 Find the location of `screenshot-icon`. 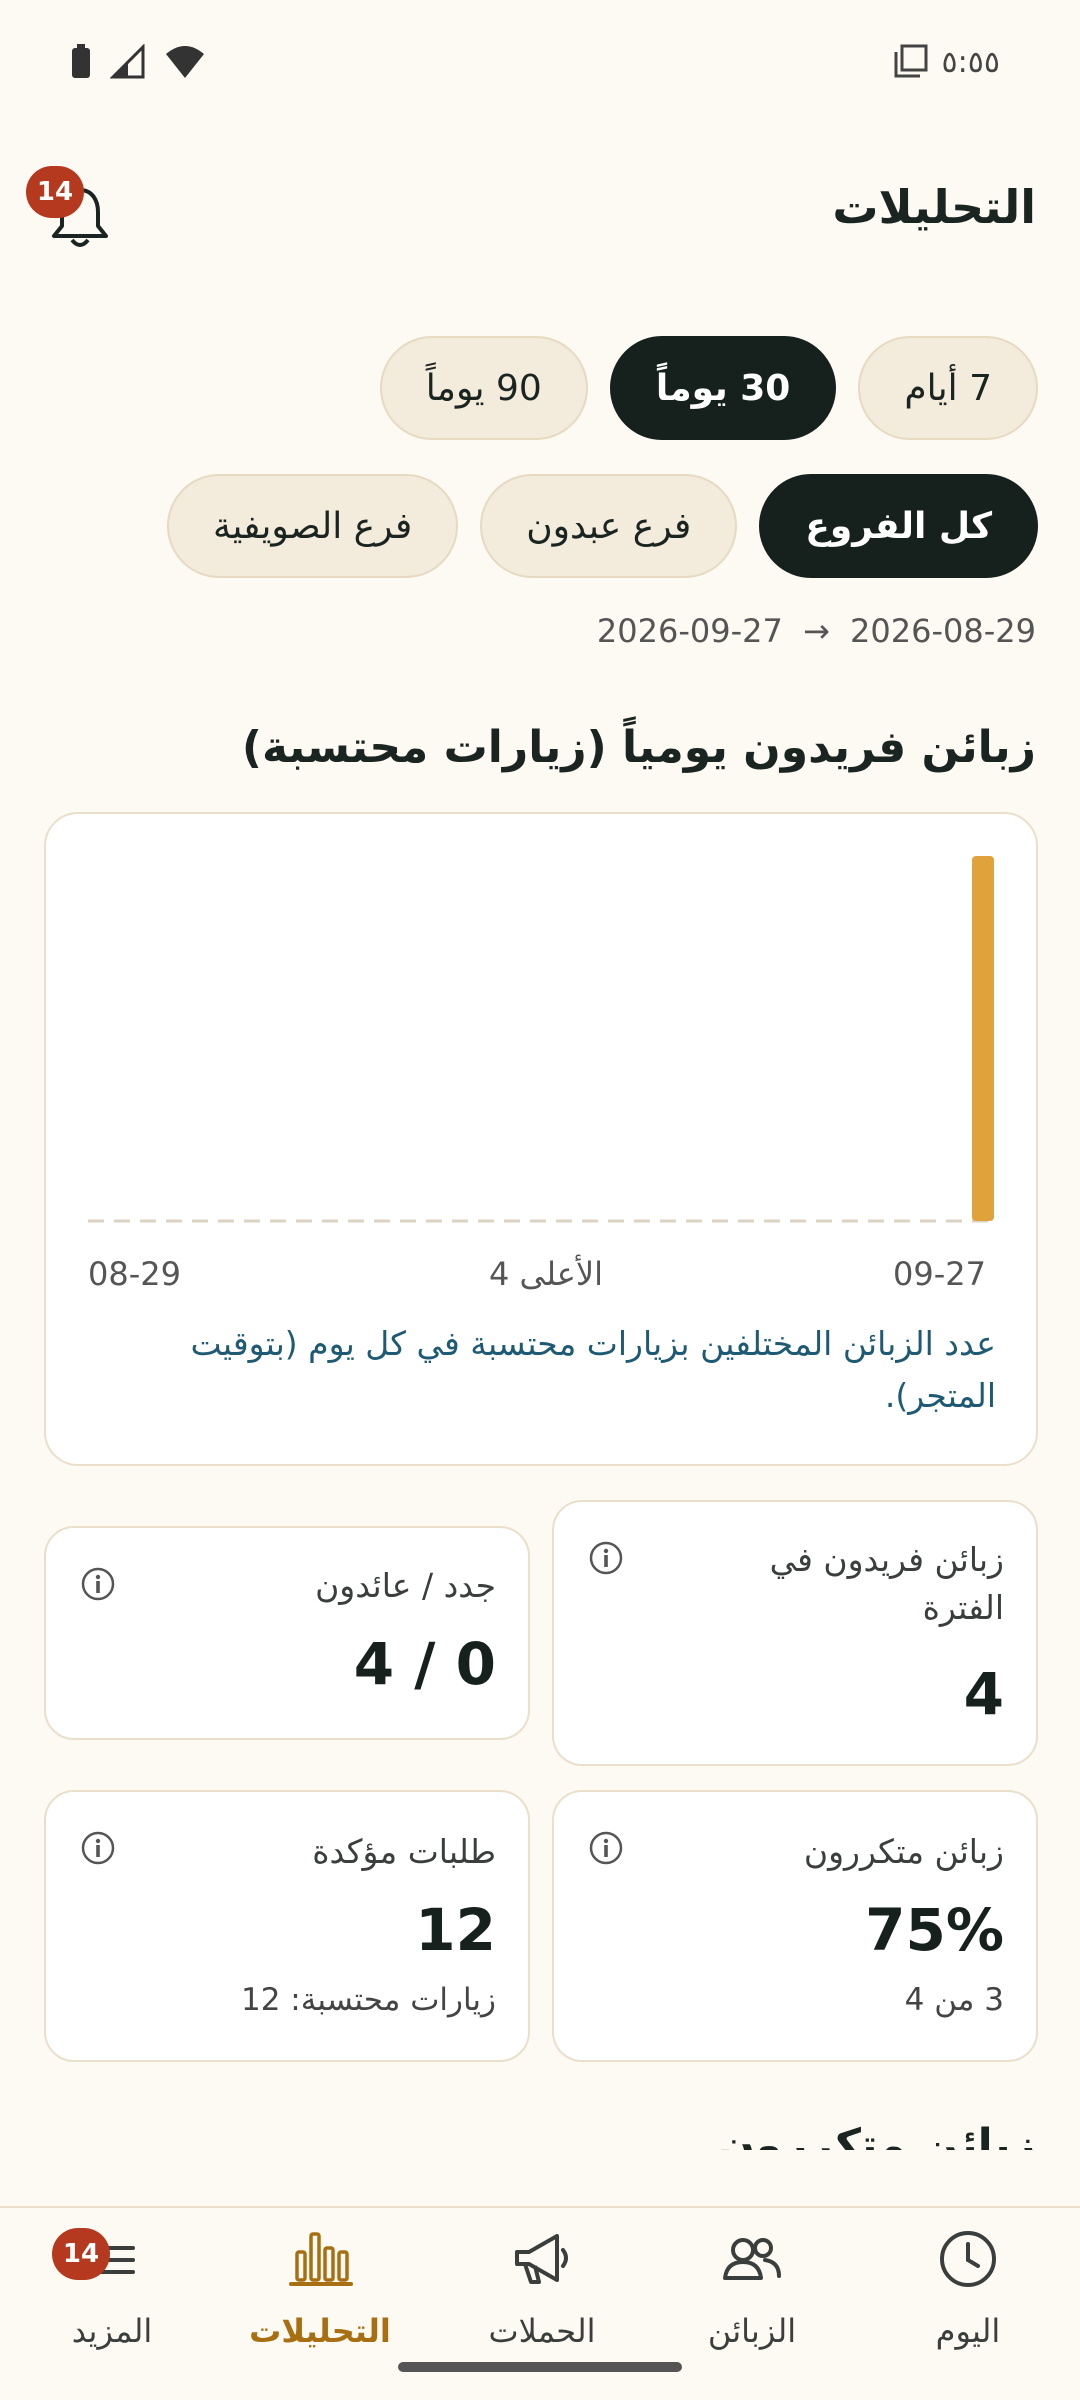

screenshot-icon is located at coordinates (911, 61).